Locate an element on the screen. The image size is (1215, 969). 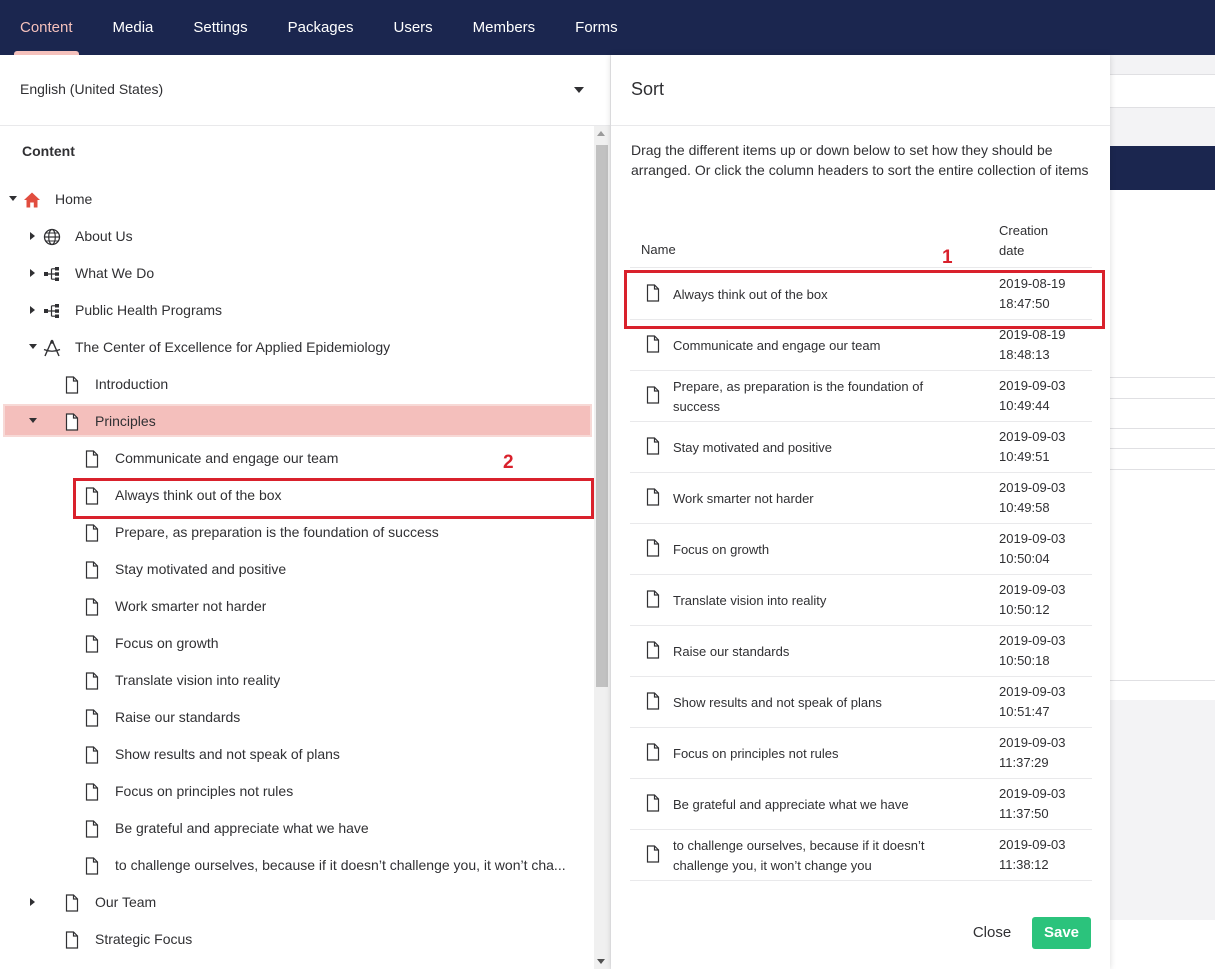
dialog-title: Sort is located at coordinates (648, 89).